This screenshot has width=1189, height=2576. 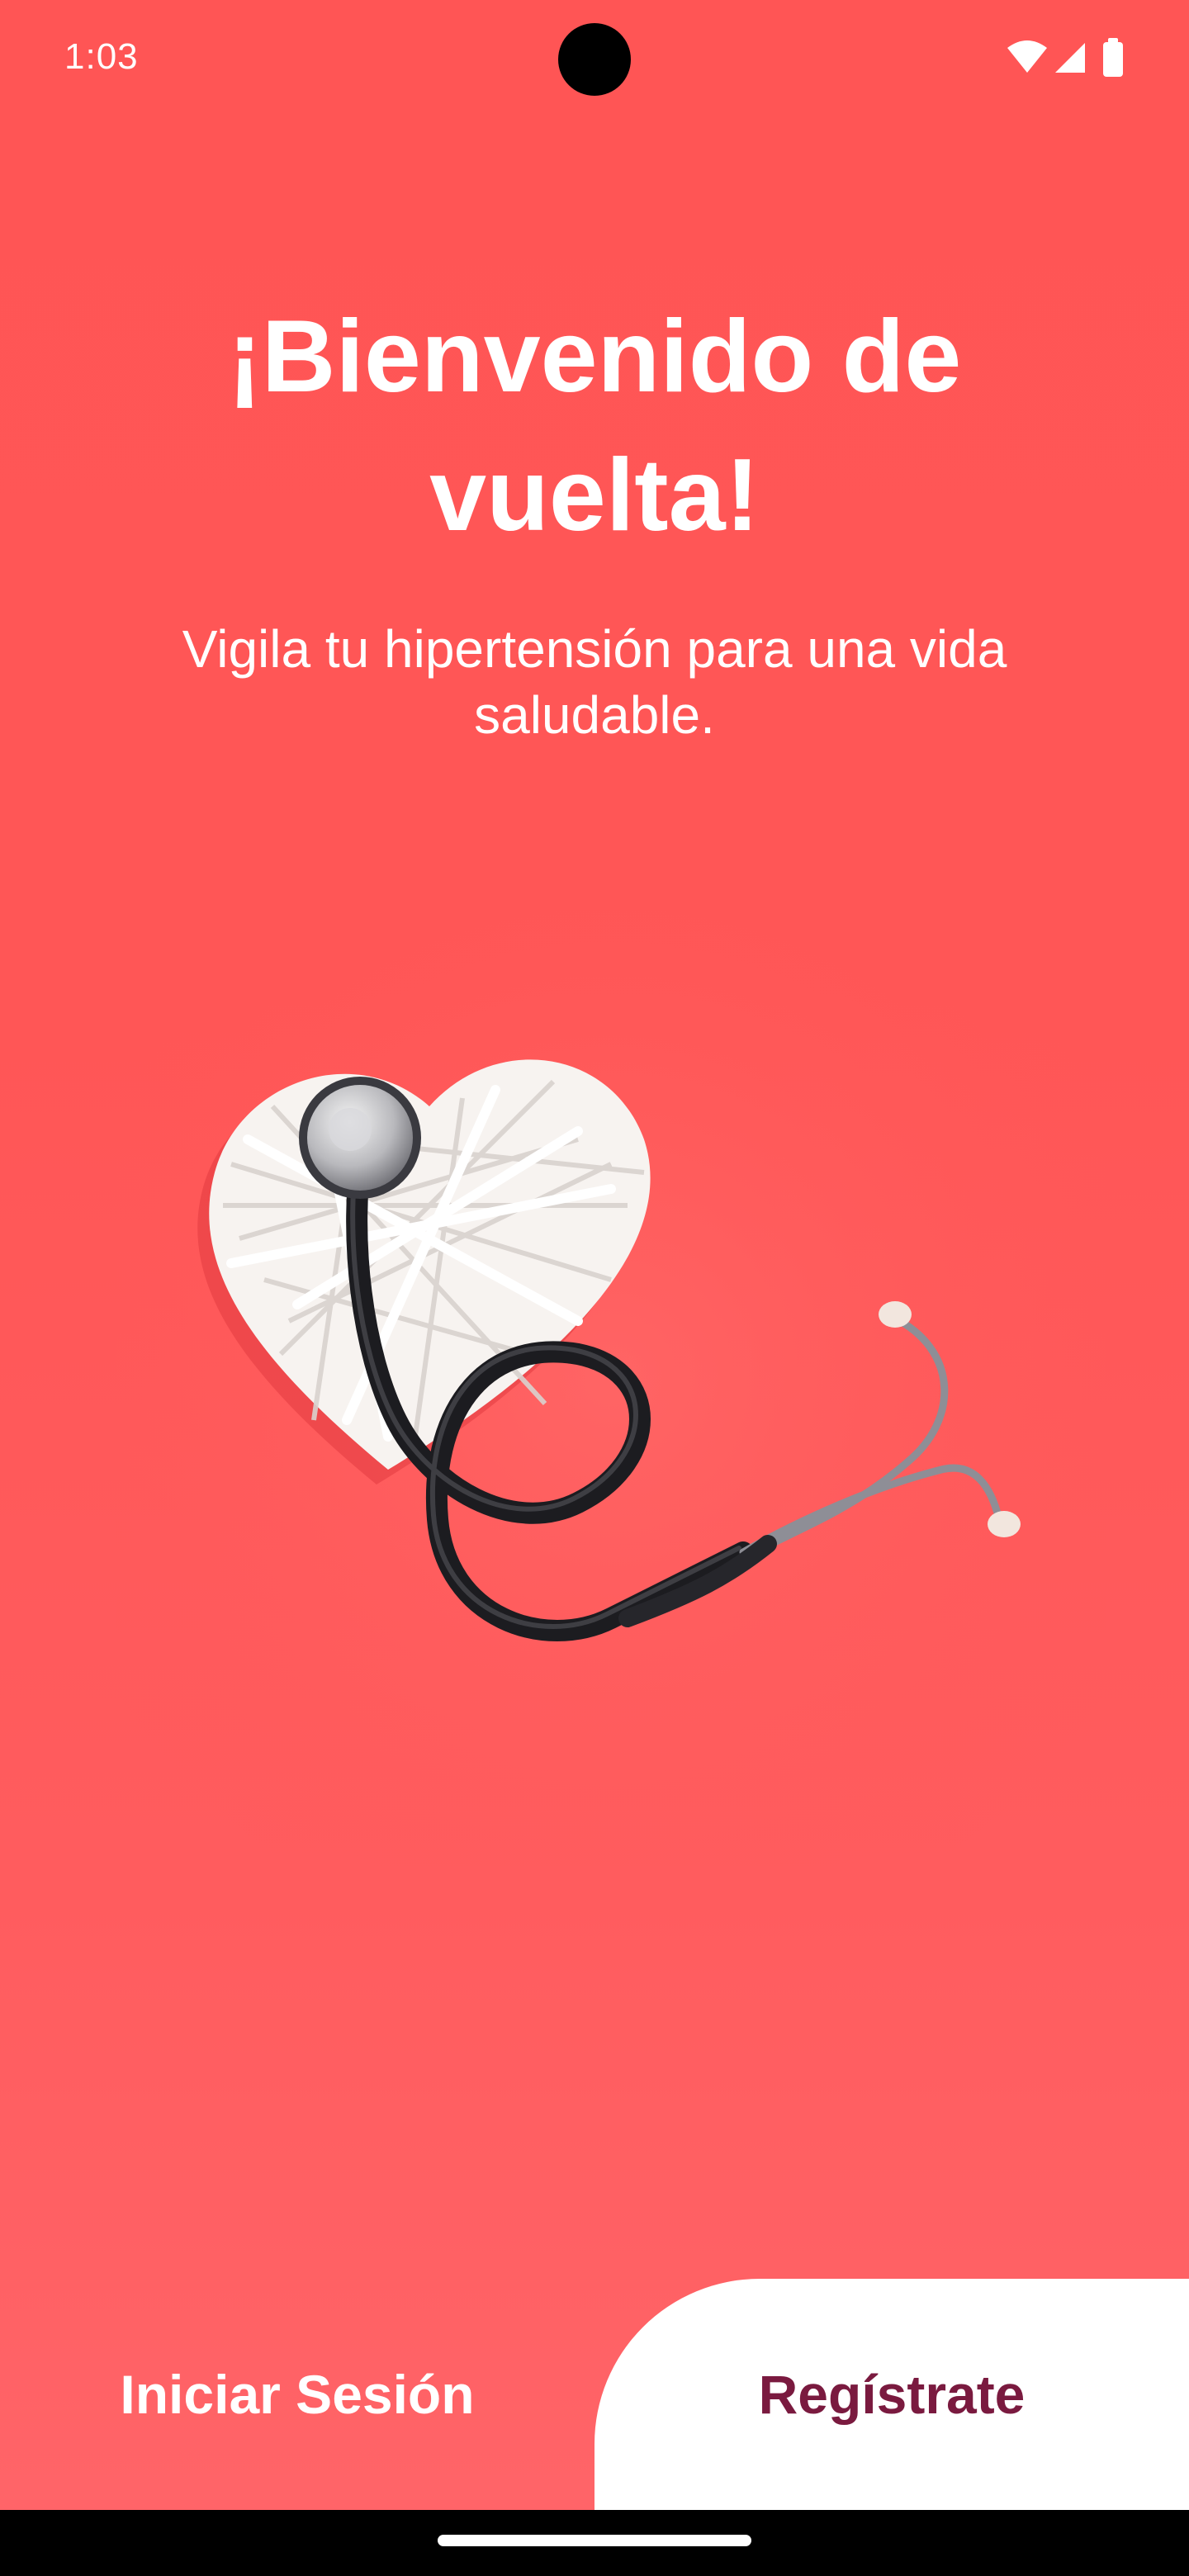 What do you see at coordinates (1004, 1524) in the screenshot?
I see `earpiece-right` at bounding box center [1004, 1524].